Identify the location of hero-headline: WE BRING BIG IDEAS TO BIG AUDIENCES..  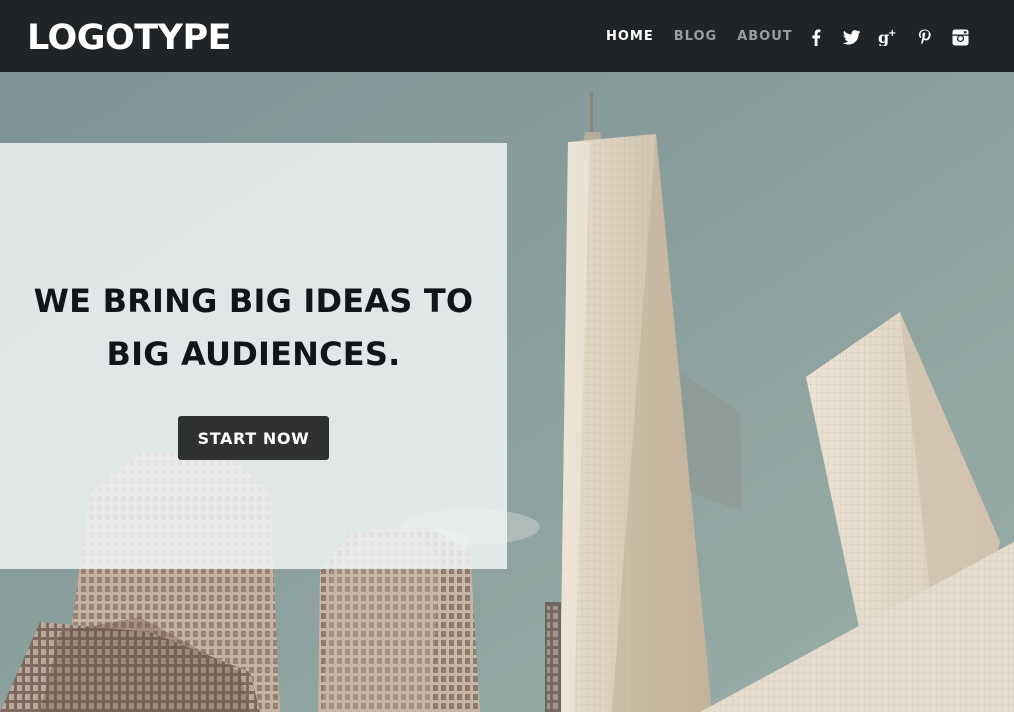
(253, 328).